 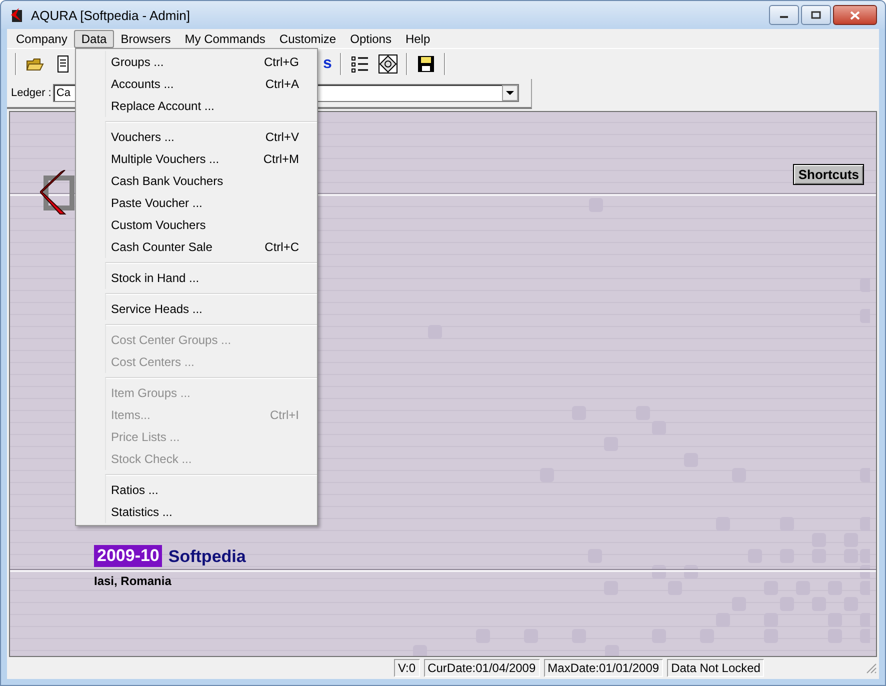 I want to click on status-panel: V:0, so click(x=407, y=668).